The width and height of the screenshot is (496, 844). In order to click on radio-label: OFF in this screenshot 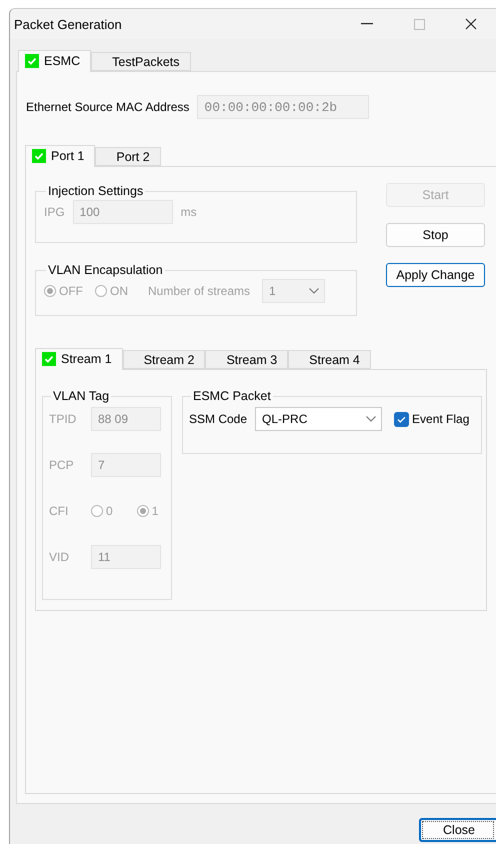, I will do `click(71, 291)`.